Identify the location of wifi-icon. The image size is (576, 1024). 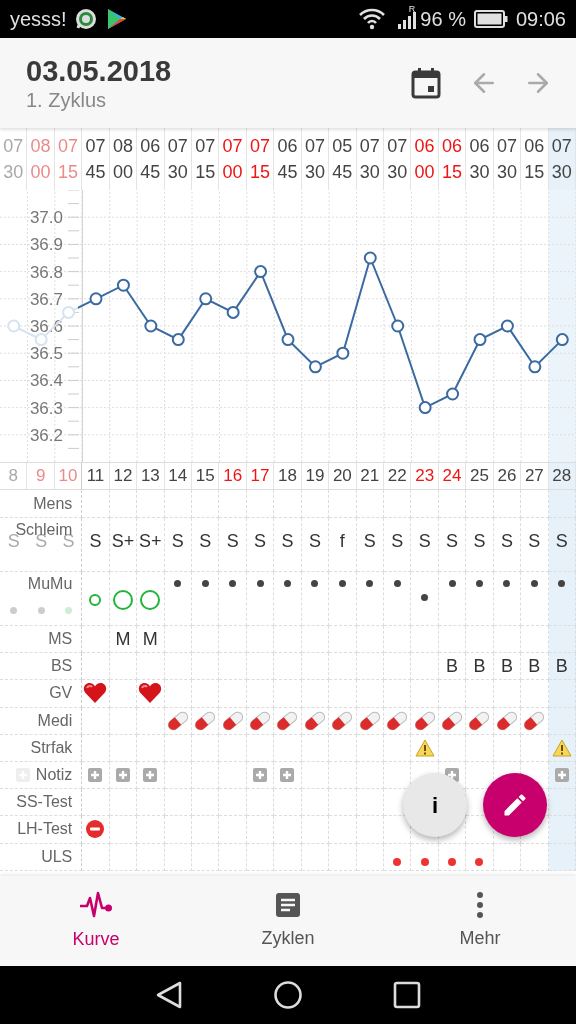
(371, 19).